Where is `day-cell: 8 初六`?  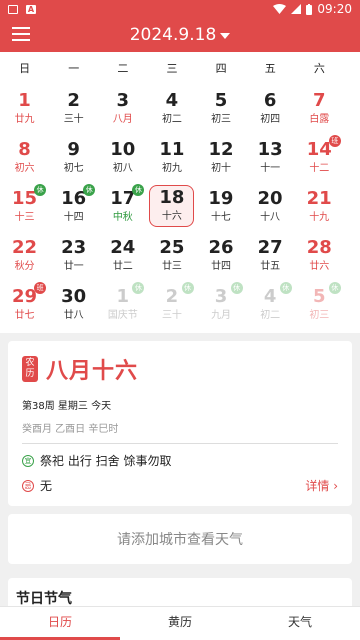
day-cell: 8 初六 is located at coordinates (24, 157).